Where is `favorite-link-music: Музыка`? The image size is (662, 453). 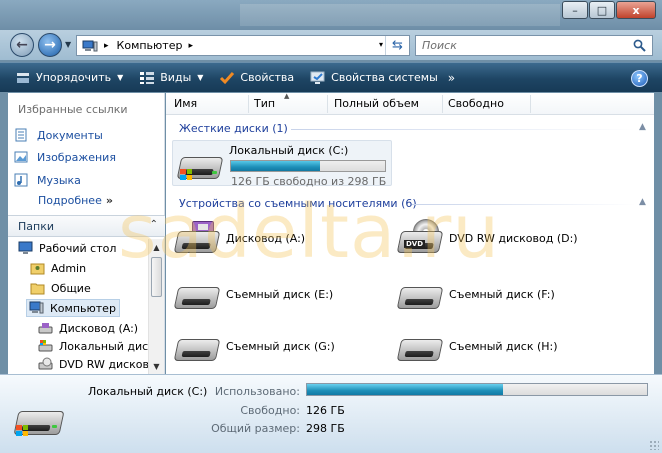 favorite-link-music: Музыка is located at coordinates (47, 180).